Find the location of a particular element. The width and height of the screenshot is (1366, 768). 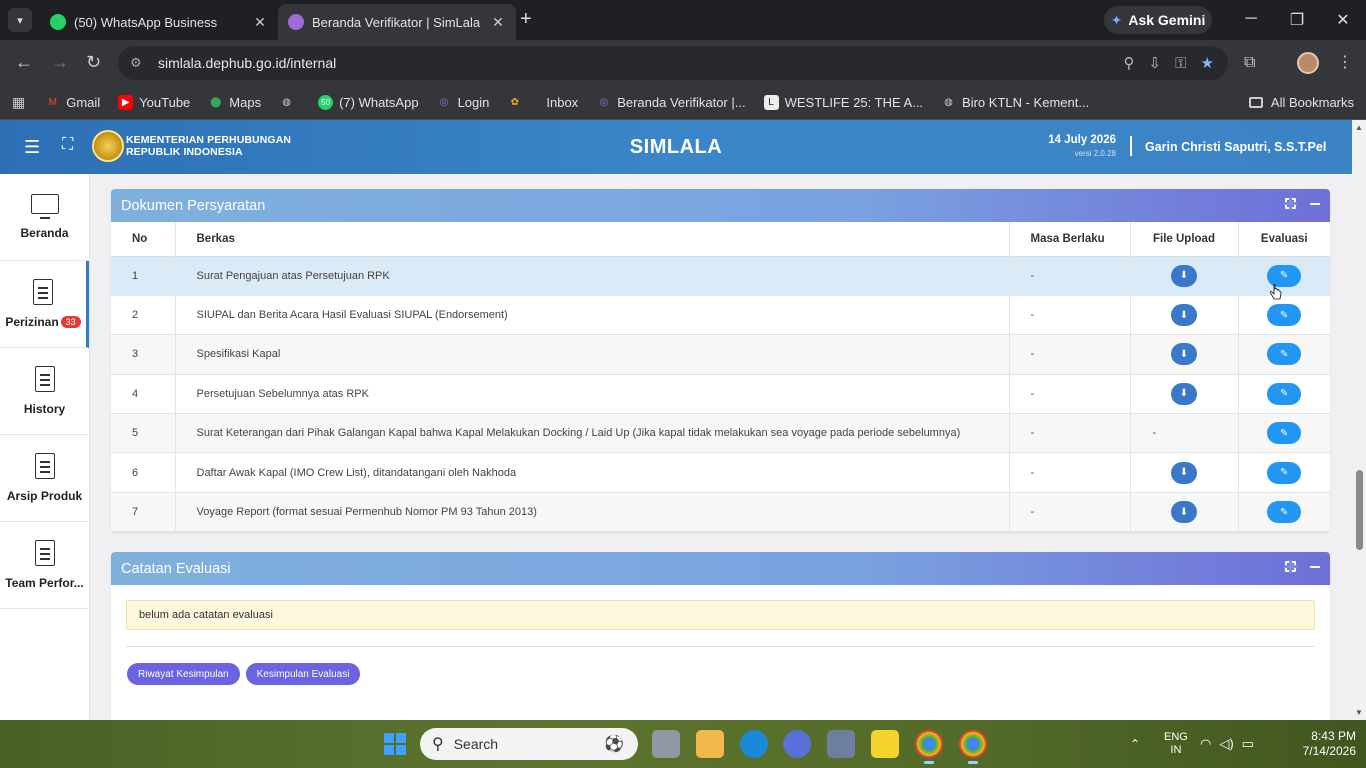

table-row: 3 Spesifikasi Kapal - ⬇ ✎ is located at coordinates (720, 354).